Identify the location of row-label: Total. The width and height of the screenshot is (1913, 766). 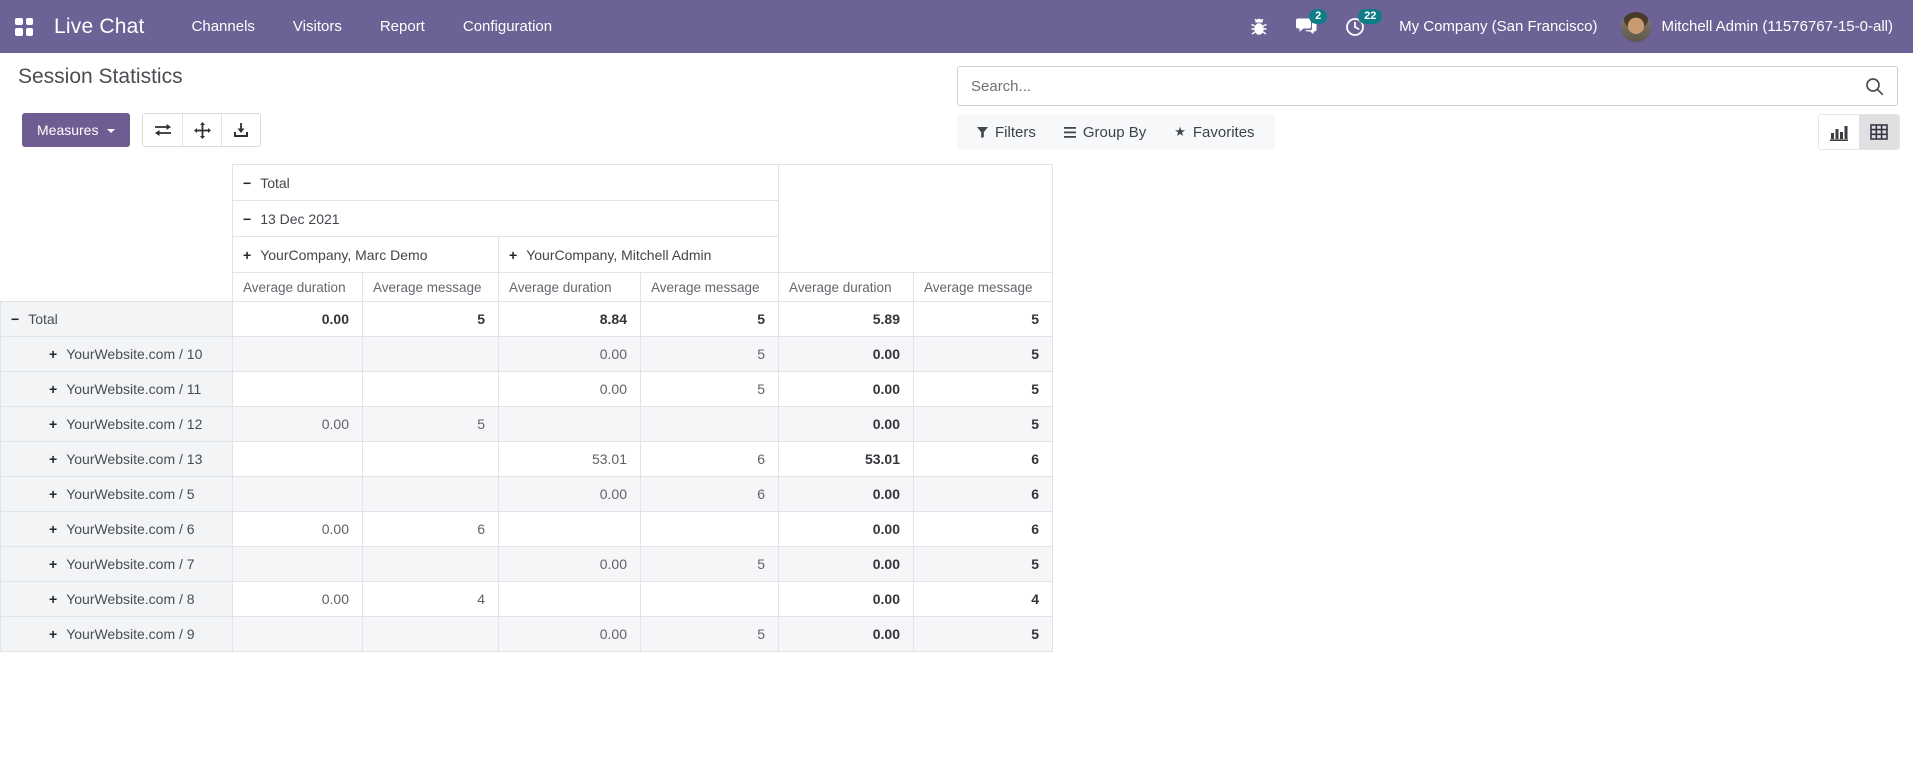
(43, 319).